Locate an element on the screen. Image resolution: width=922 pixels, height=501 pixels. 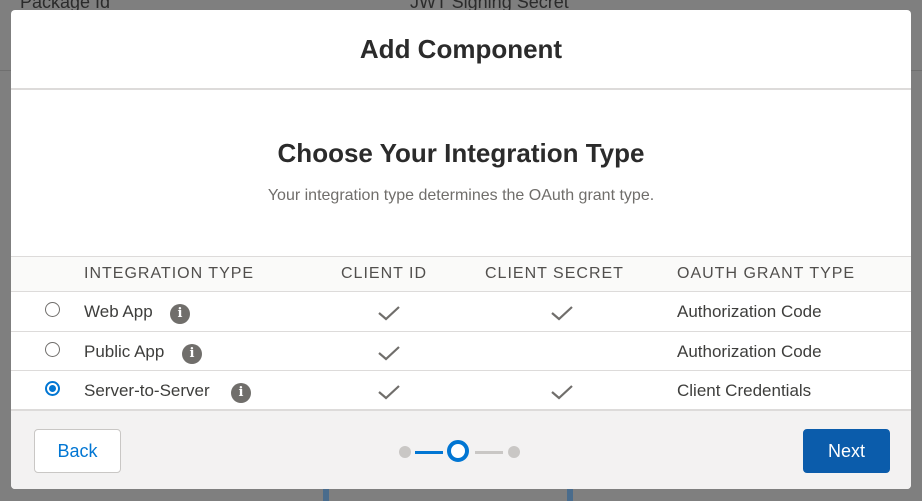
column-header-integration-type: INTEGRATION TYPE is located at coordinates (169, 273).